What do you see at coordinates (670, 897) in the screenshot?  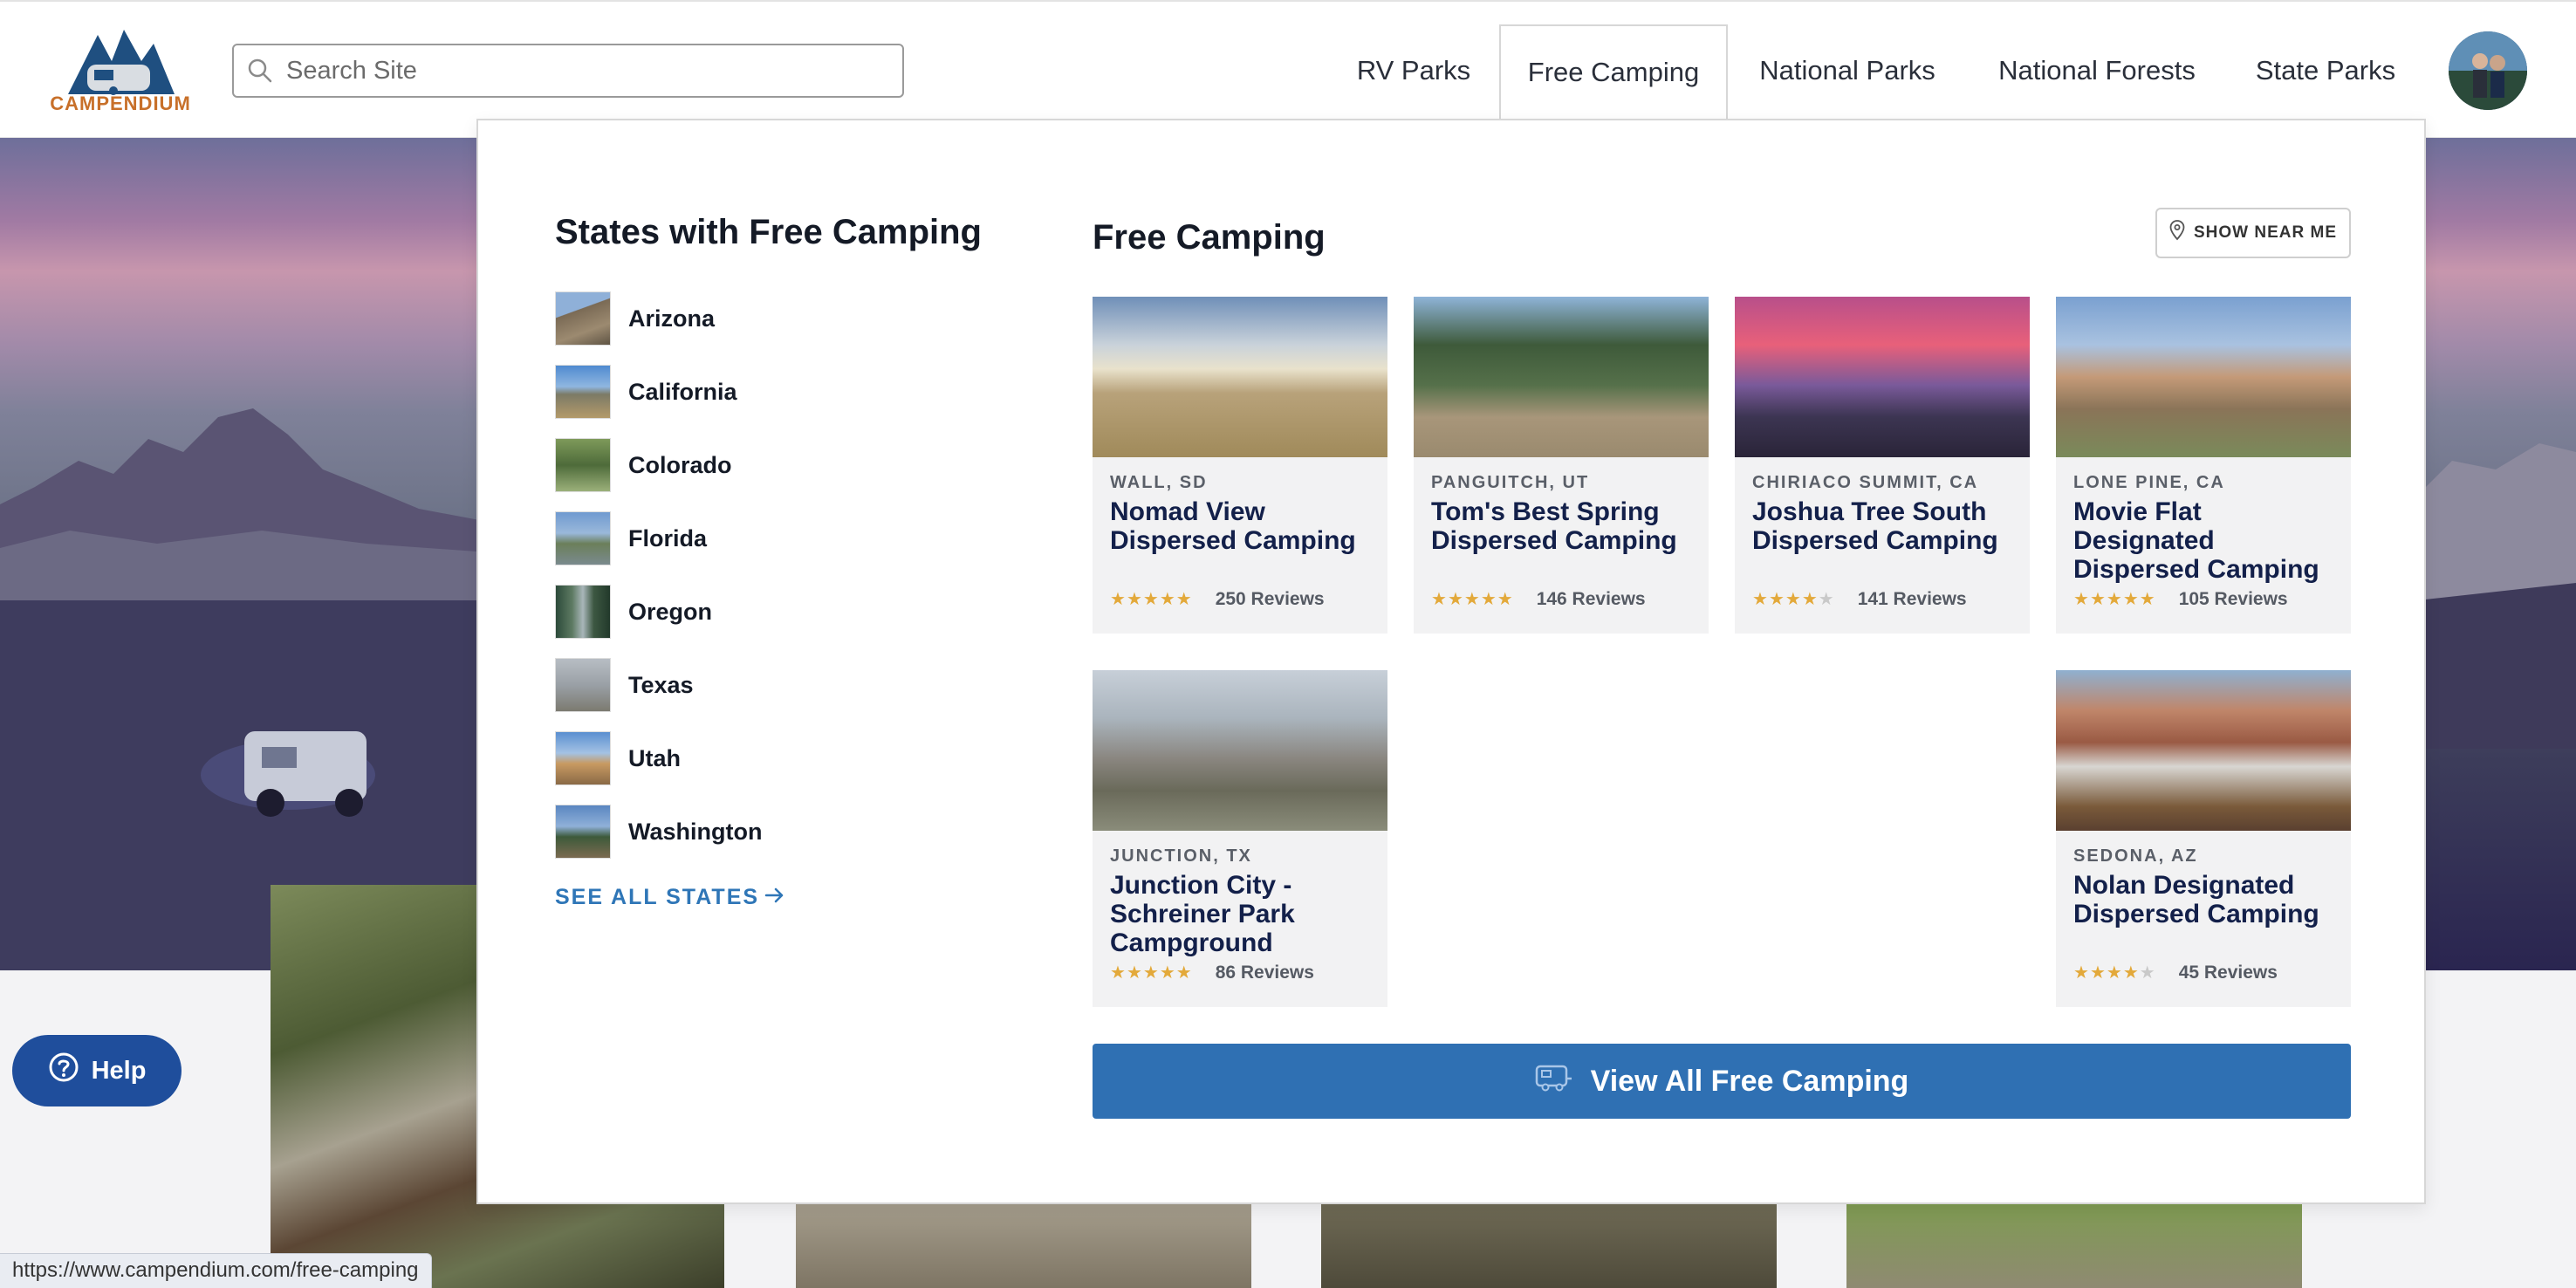 I see `see-all-states-link: SEE ALL STATES` at bounding box center [670, 897].